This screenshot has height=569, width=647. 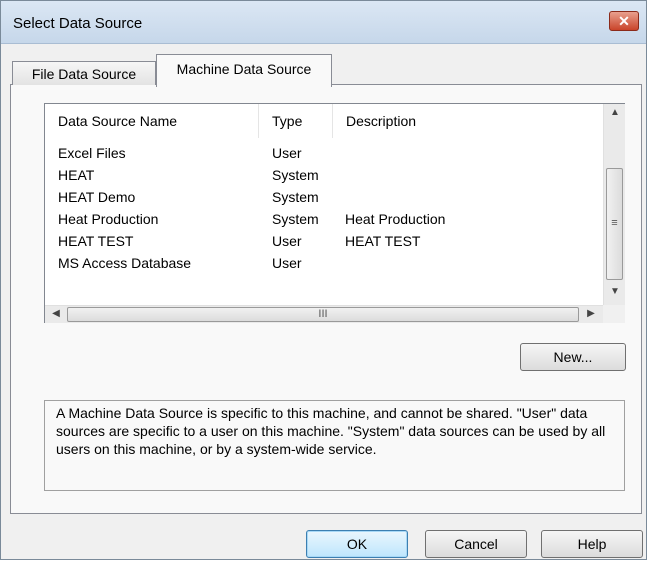 What do you see at coordinates (97, 197) in the screenshot?
I see `row-name: HEAT Demo` at bounding box center [97, 197].